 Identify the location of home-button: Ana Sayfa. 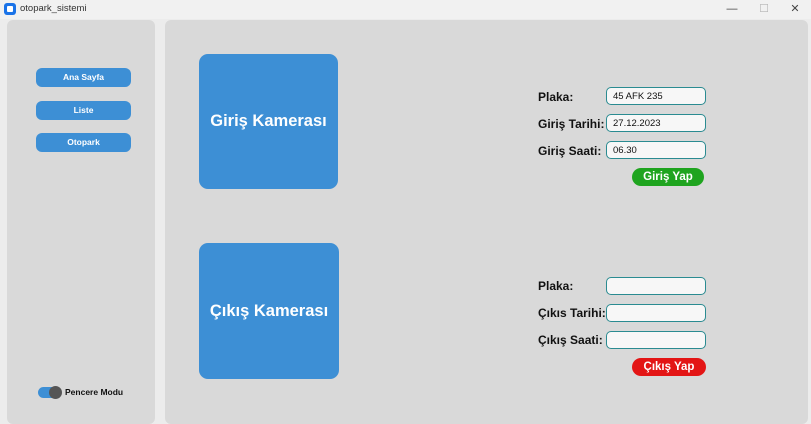
(83, 77).